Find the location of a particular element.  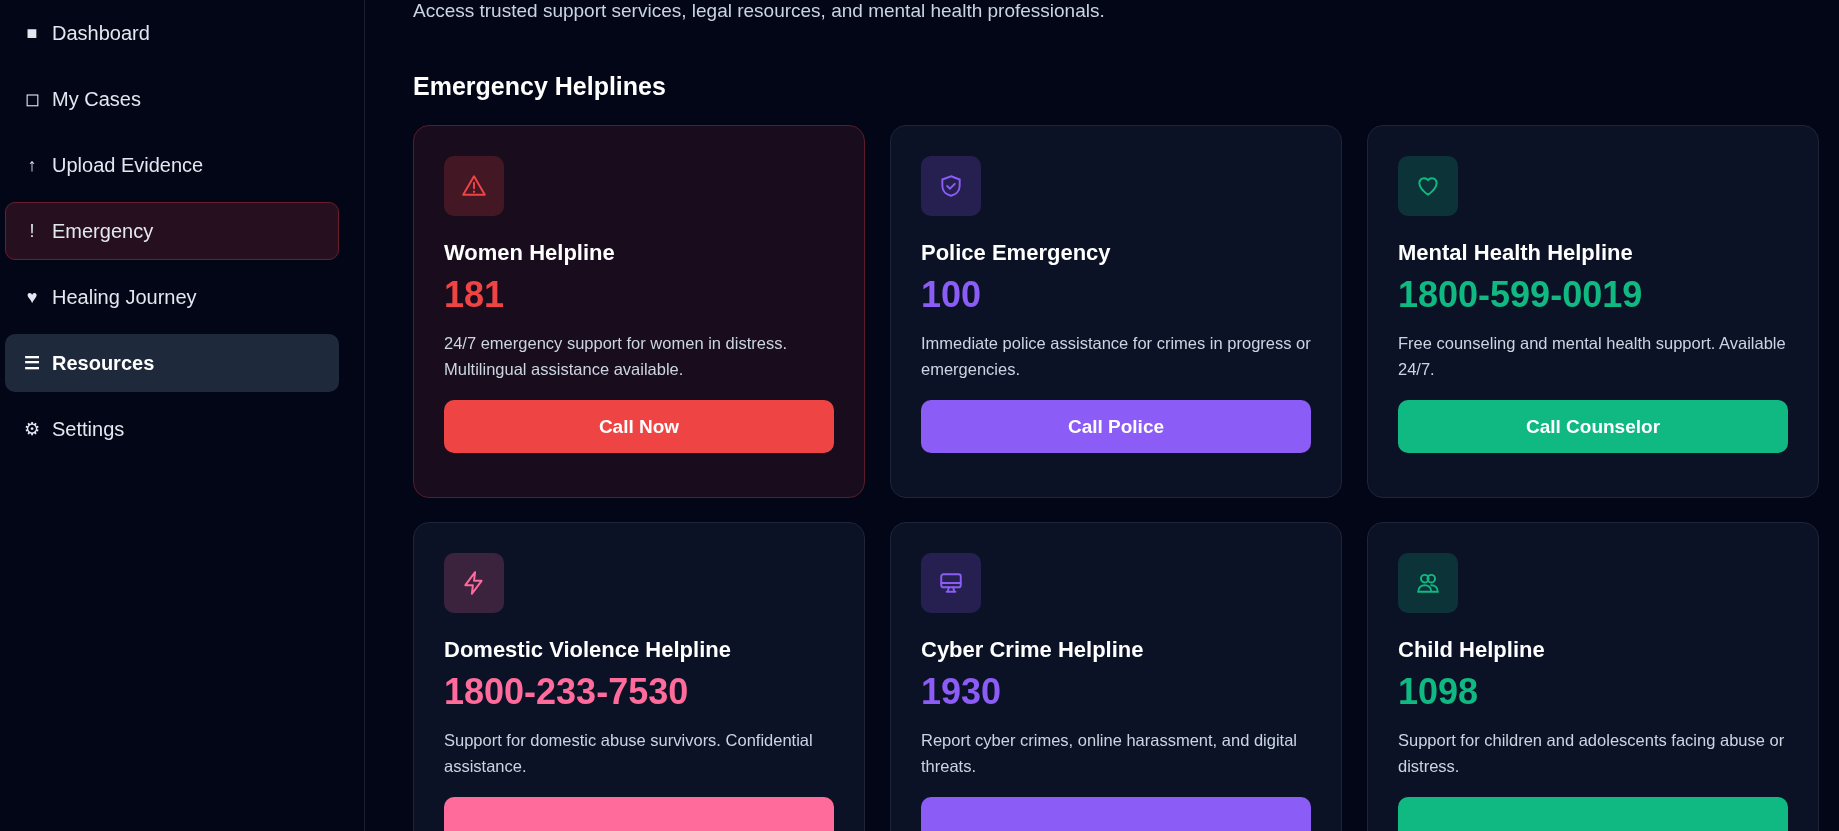

sidebar-item: ■ Dashboard is located at coordinates (172, 33).